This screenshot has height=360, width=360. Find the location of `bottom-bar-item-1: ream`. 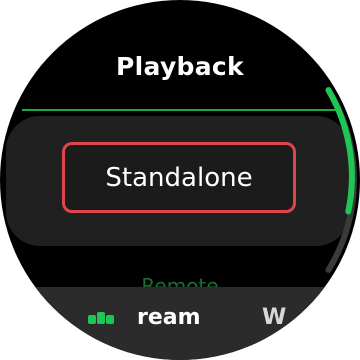

bottom-bar-item-1: ream is located at coordinates (169, 317).